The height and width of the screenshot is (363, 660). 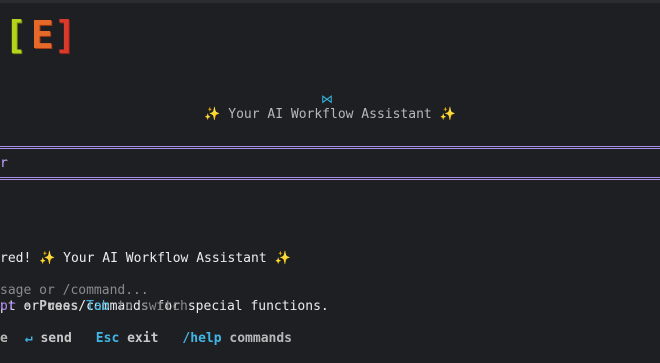 What do you see at coordinates (4, 338) in the screenshot?
I see `footer-edge-char: e` at bounding box center [4, 338].